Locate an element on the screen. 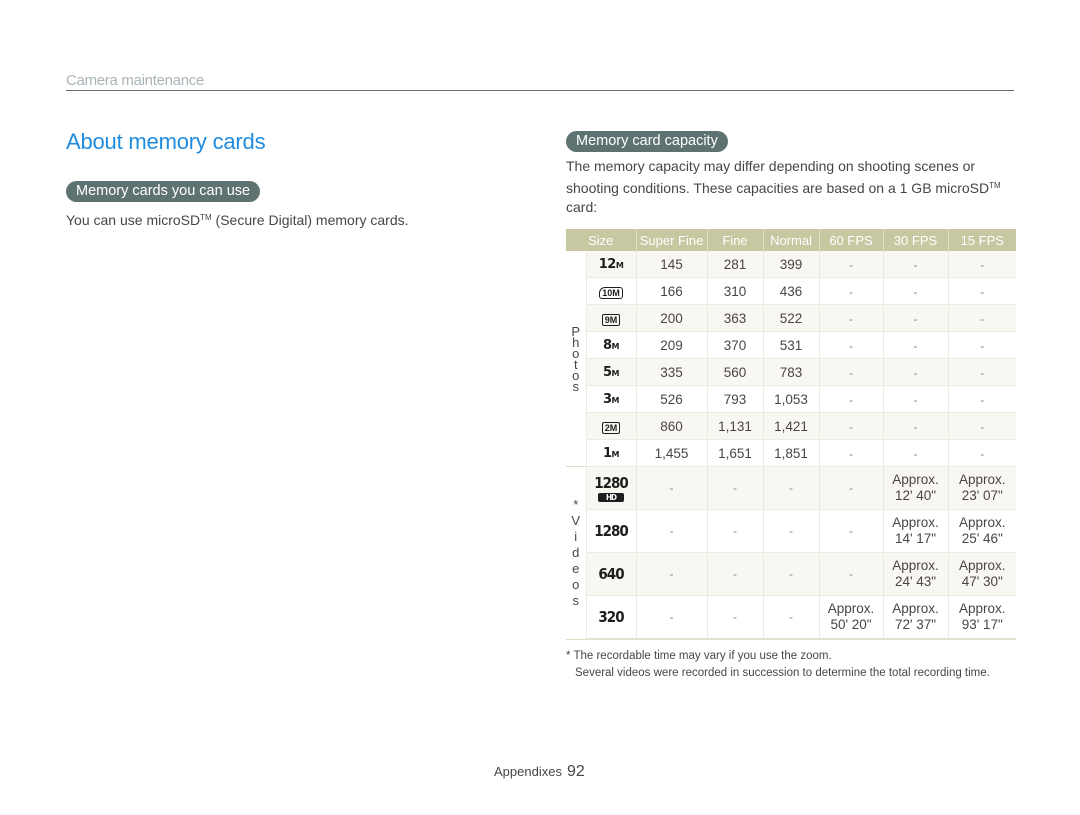 The height and width of the screenshot is (815, 1080). value-cell: Approx. 24' 43" is located at coordinates (916, 574).